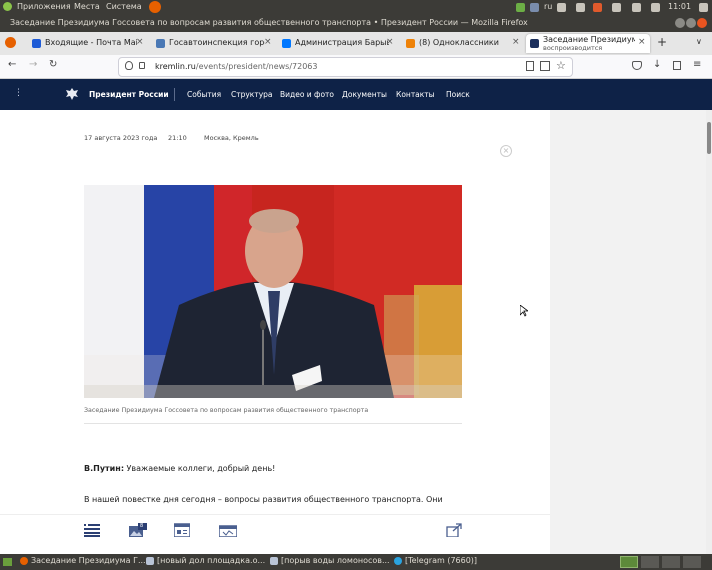 Image resolution: width=712 pixels, height=570 pixels. Describe the element at coordinates (88, 43) in the screenshot. I see `tab-mail: Входящие - Почта Mail.ru ×` at that location.